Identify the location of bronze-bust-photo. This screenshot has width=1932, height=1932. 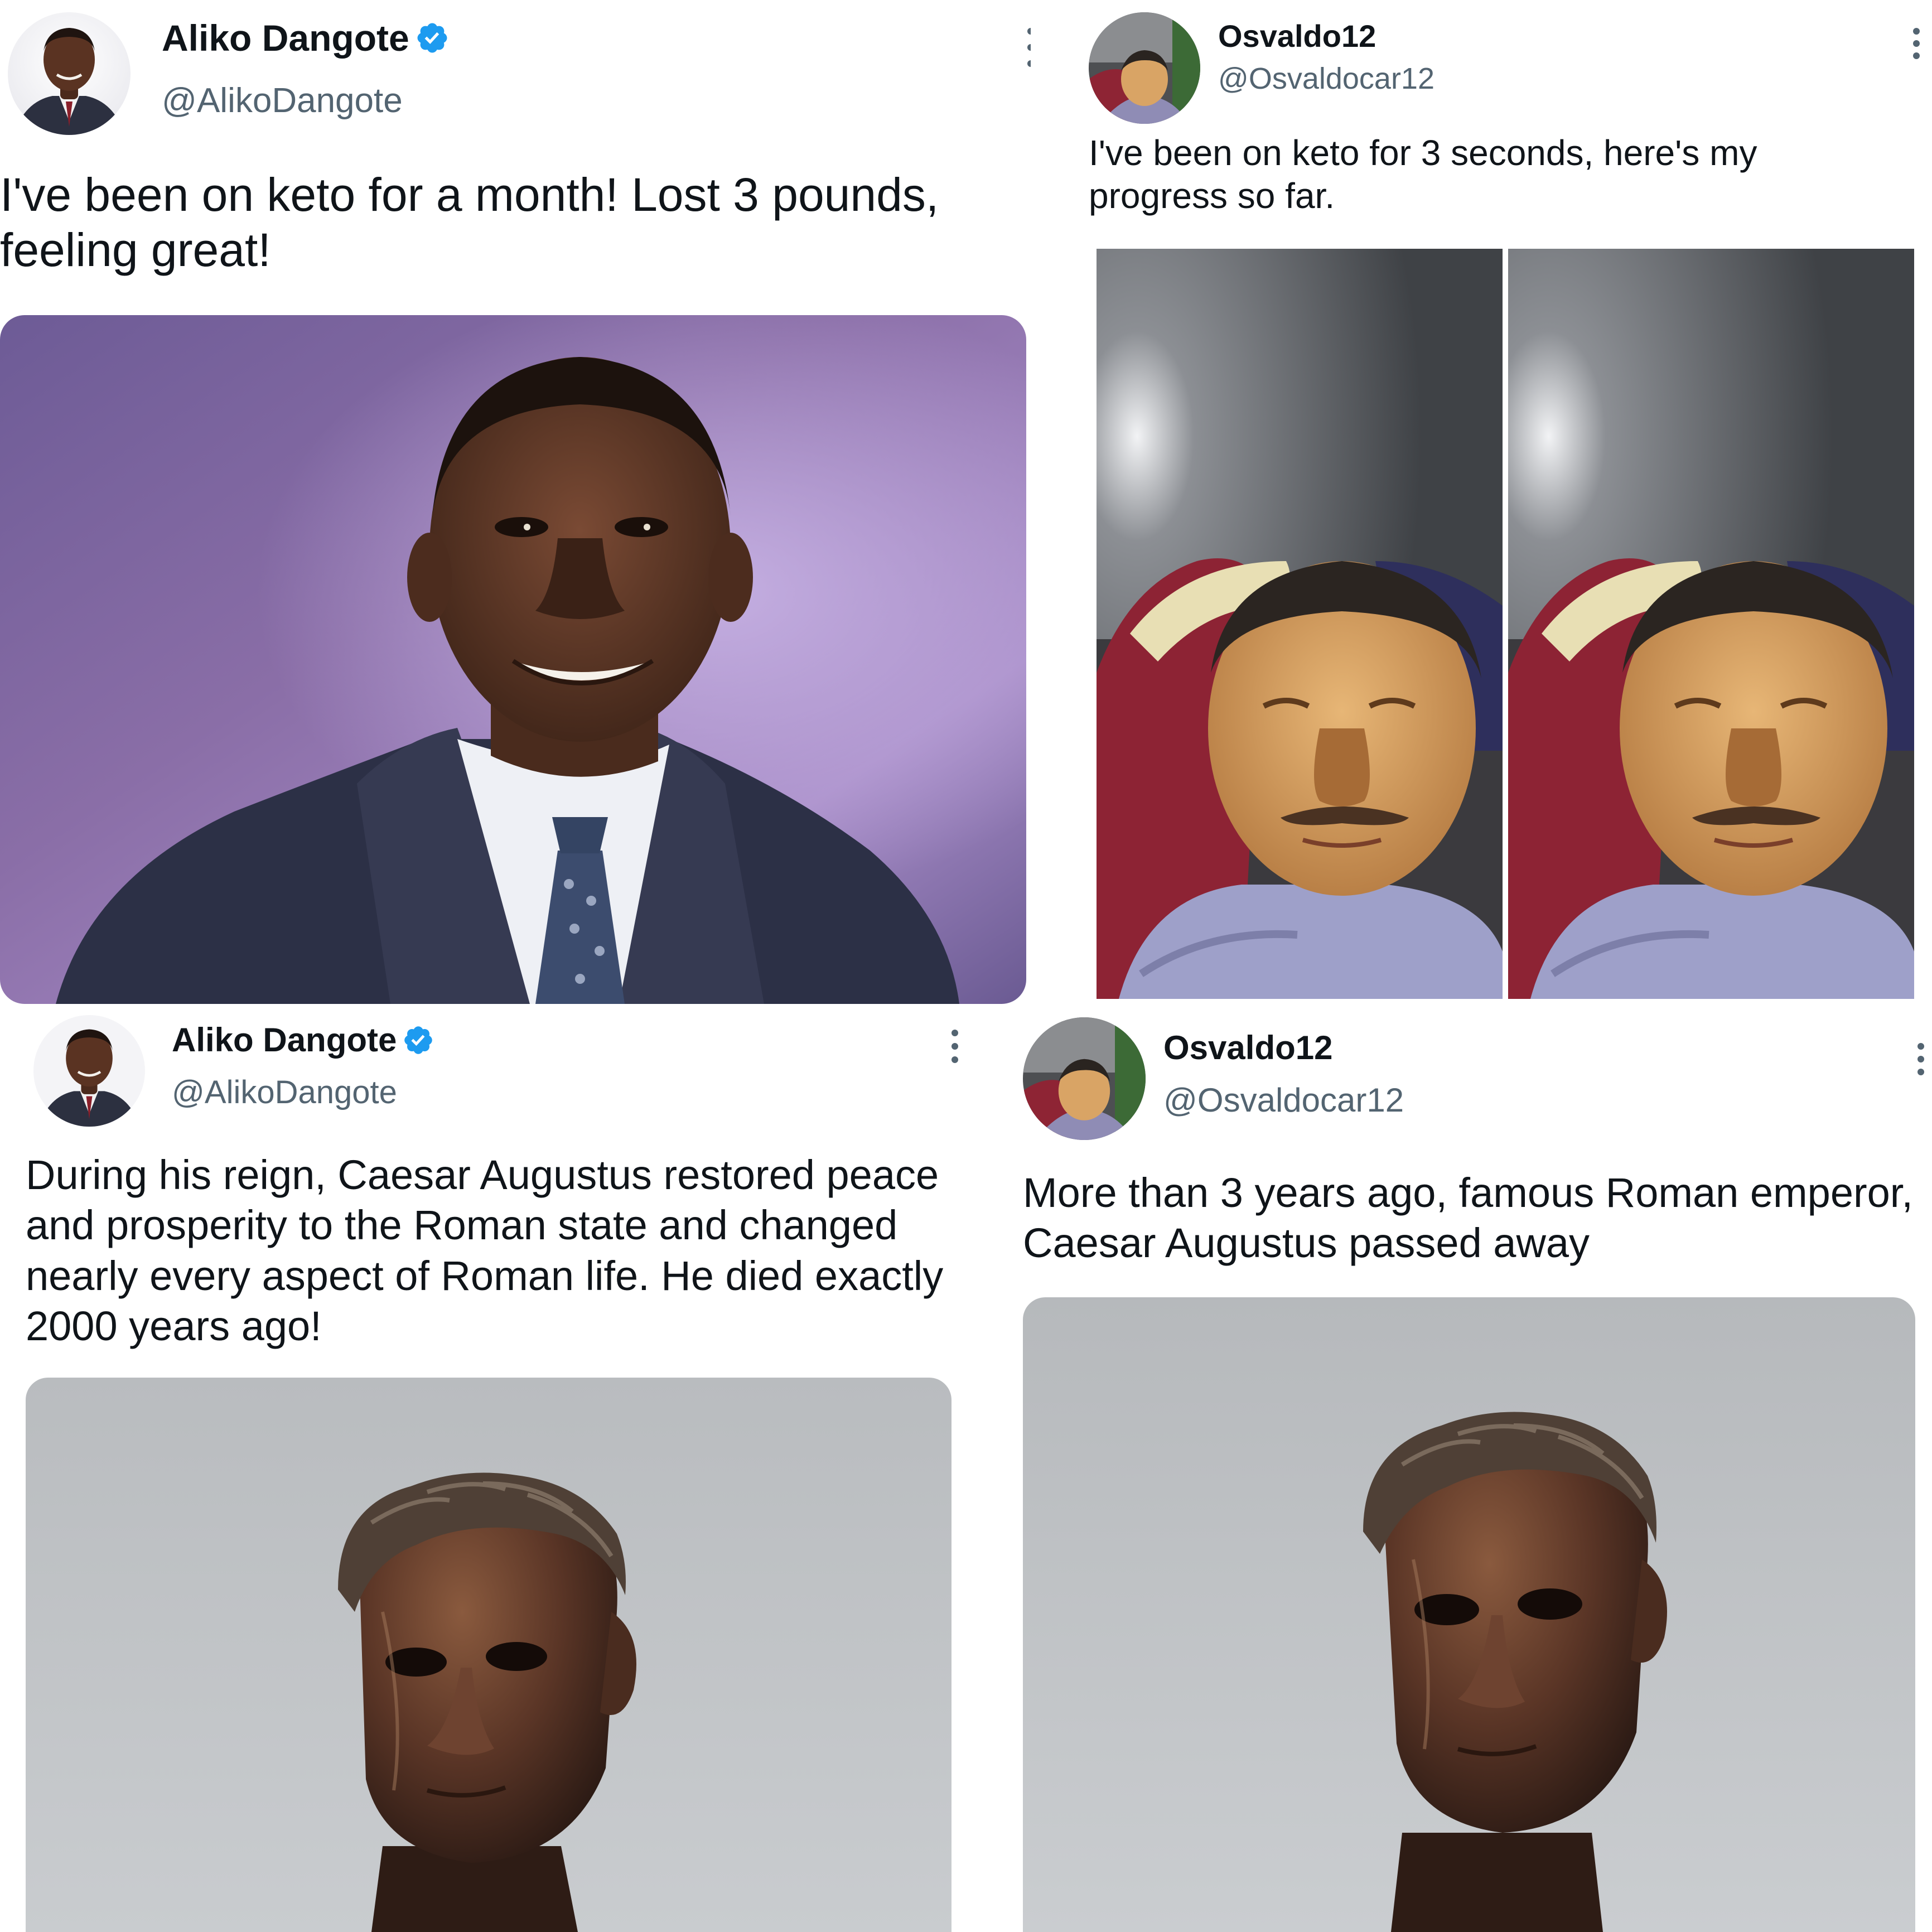
(488, 1655).